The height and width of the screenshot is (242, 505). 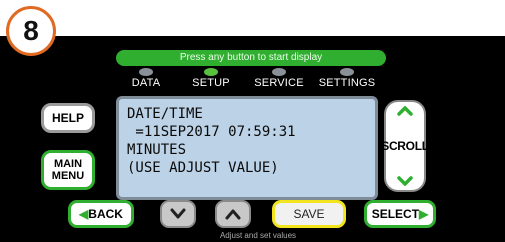 I want to click on tab-label: SETTINGS, so click(x=347, y=83).